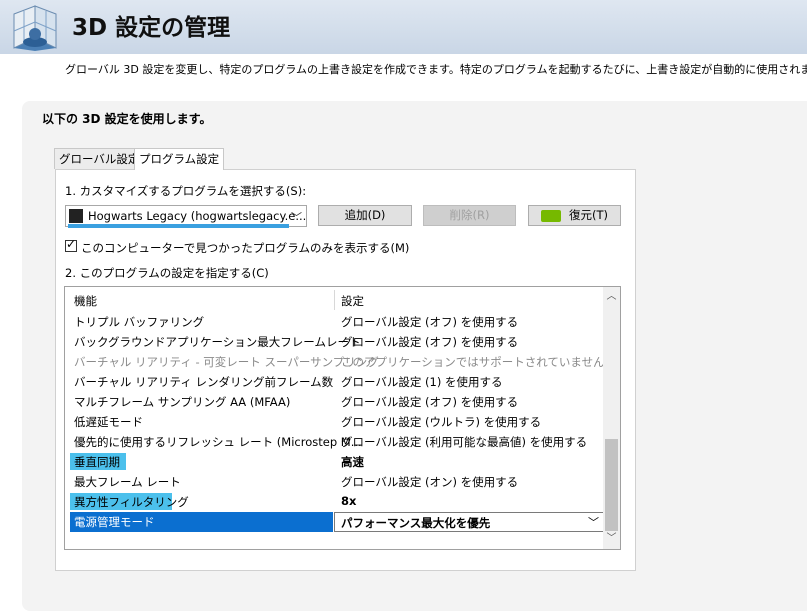 This screenshot has width=807, height=616. I want to click on column-divider, so click(334, 300).